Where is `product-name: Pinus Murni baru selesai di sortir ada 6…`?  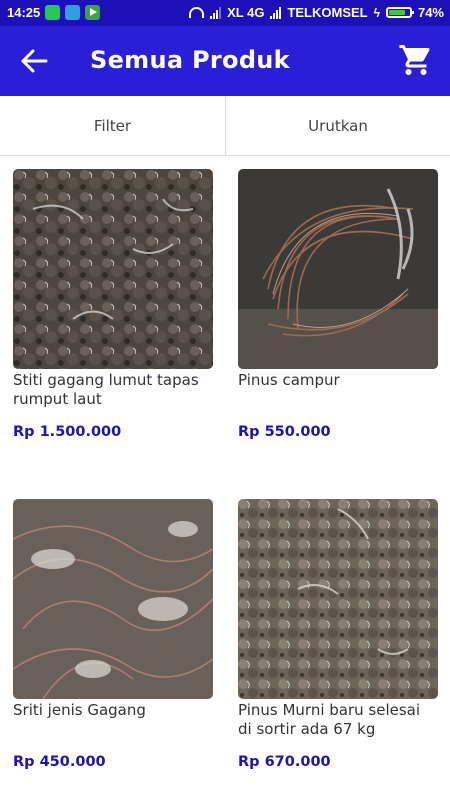
product-name: Pinus Murni baru selesai di sortir ada 6… is located at coordinates (329, 719).